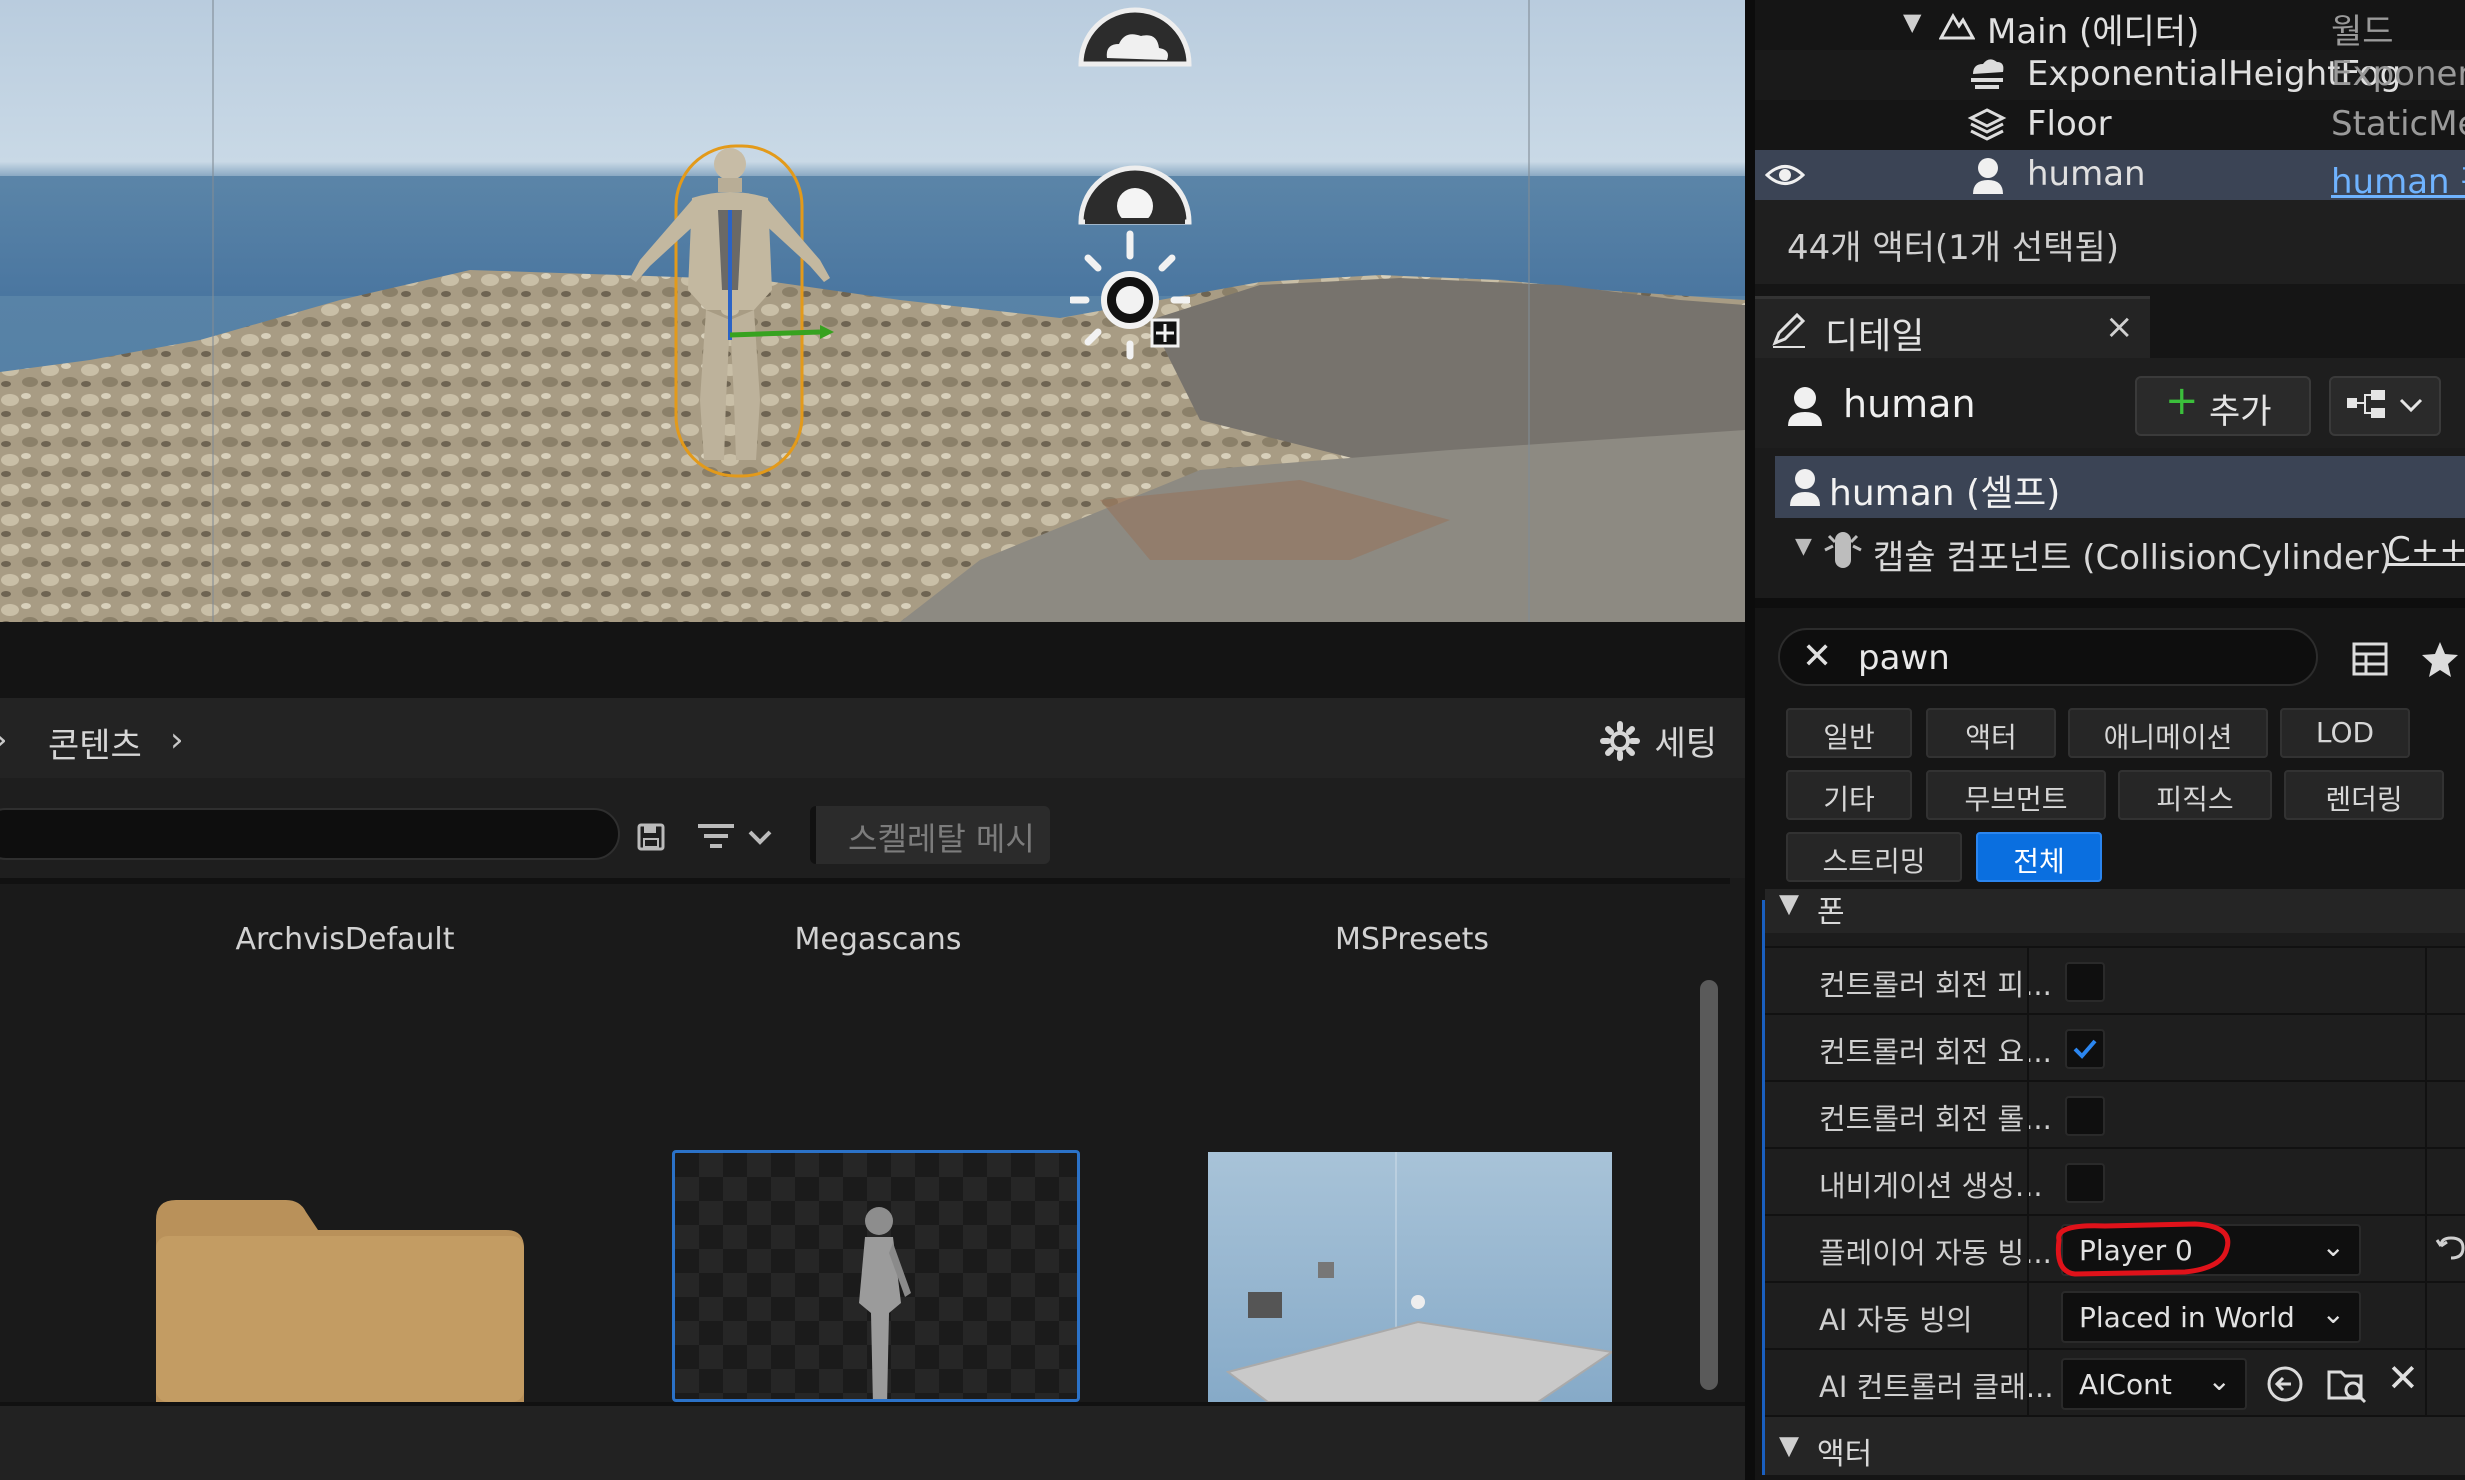 This screenshot has width=2465, height=1480. Describe the element at coordinates (1849, 733) in the screenshot. I see `category-general: 일반` at that location.